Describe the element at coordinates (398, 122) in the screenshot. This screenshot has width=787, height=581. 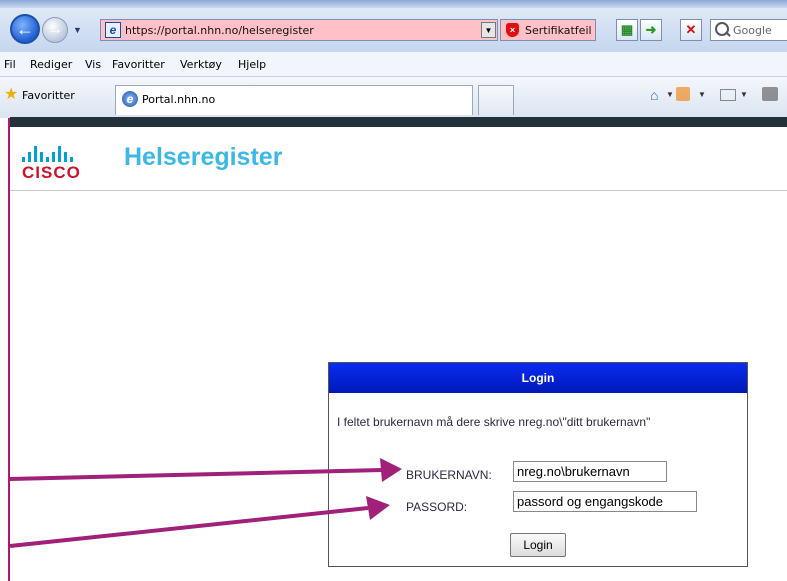
I see `page-top-bar` at that location.